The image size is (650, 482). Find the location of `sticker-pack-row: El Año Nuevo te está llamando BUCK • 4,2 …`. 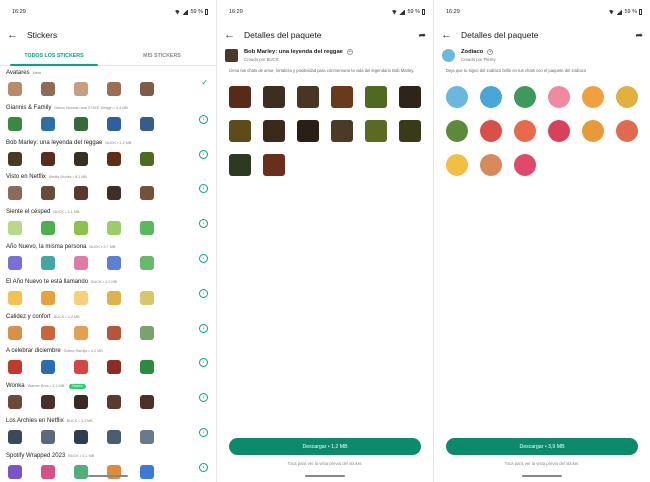

sticker-pack-row: El Año Nuevo te está llamando BUCK • 4,2 … is located at coordinates (111, 292).